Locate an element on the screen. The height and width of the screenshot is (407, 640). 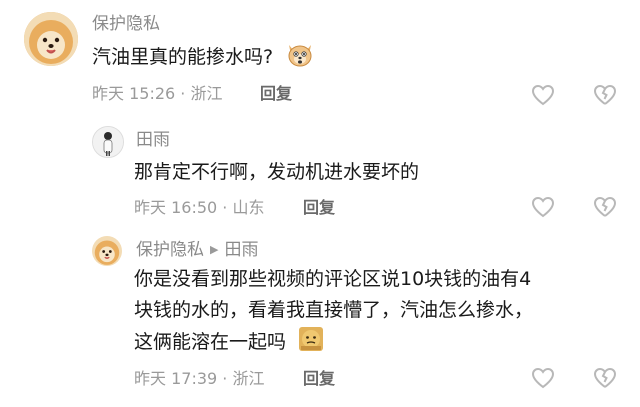
comment-time: 昨天 16:50 is located at coordinates (176, 207).